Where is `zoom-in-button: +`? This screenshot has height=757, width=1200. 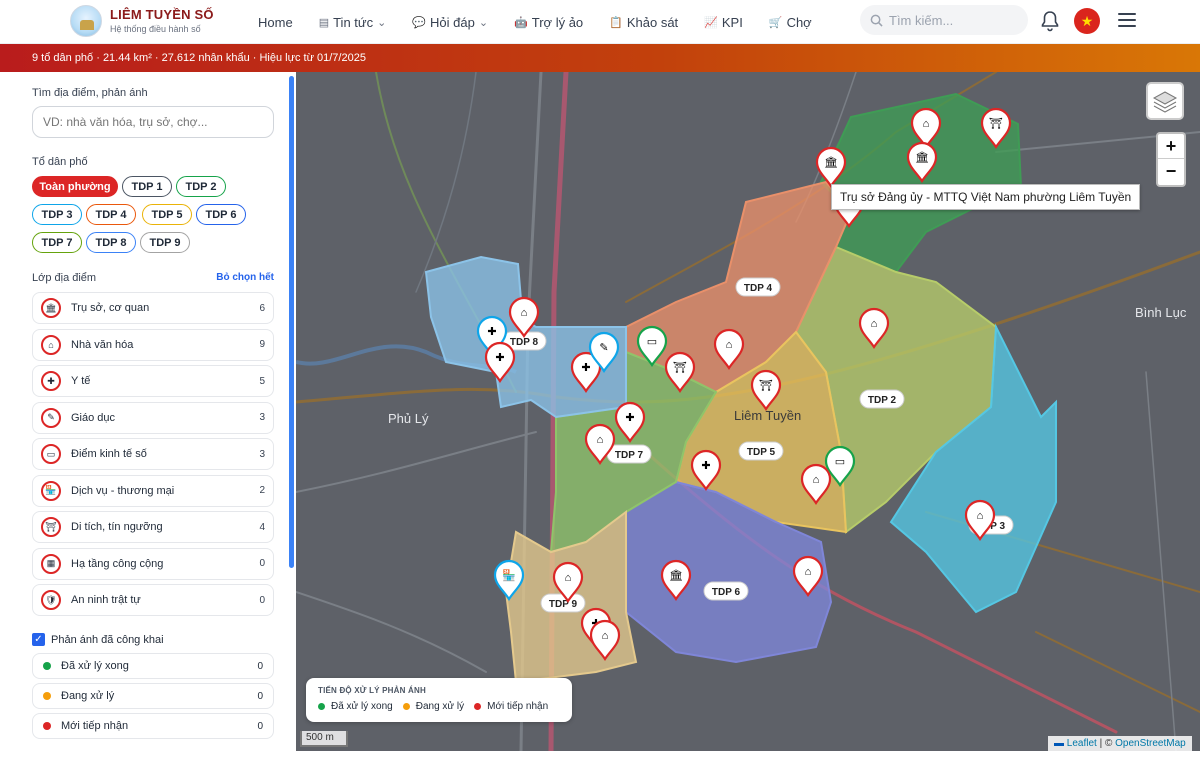 zoom-in-button: + is located at coordinates (1171, 146).